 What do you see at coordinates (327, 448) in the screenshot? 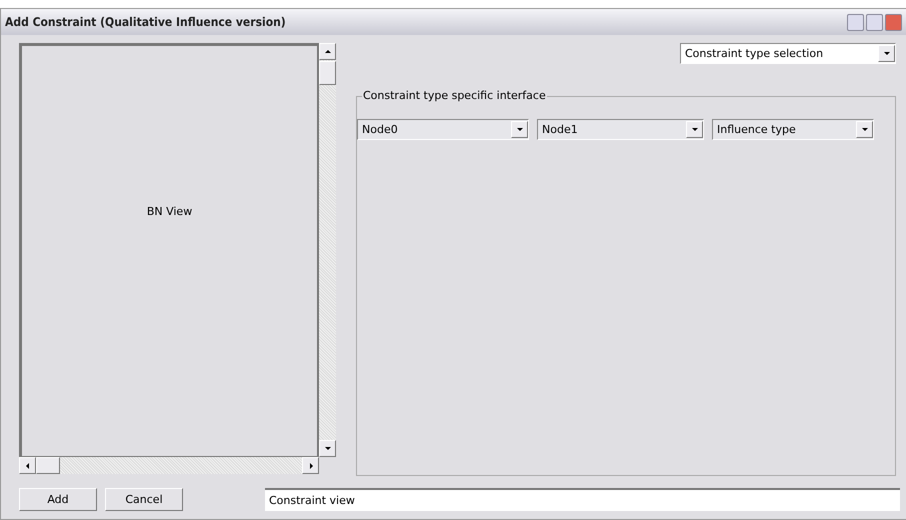
I see `scroll-down-icon` at bounding box center [327, 448].